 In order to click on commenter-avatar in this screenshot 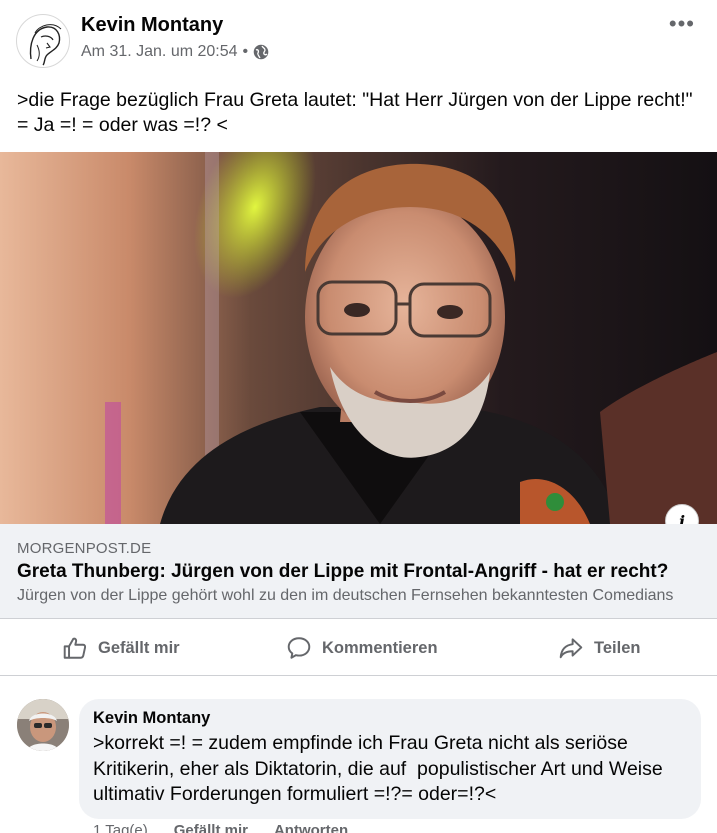, I will do `click(43, 725)`.